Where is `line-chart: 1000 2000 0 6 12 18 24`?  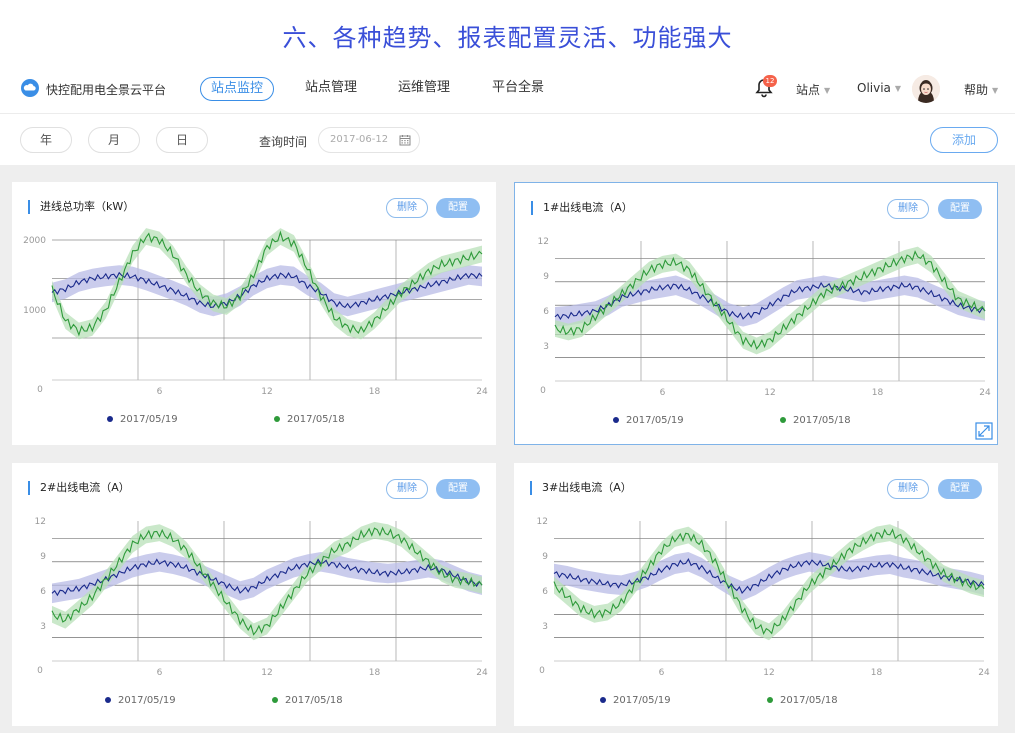 line-chart: 1000 2000 0 6 12 18 24 is located at coordinates (255, 312).